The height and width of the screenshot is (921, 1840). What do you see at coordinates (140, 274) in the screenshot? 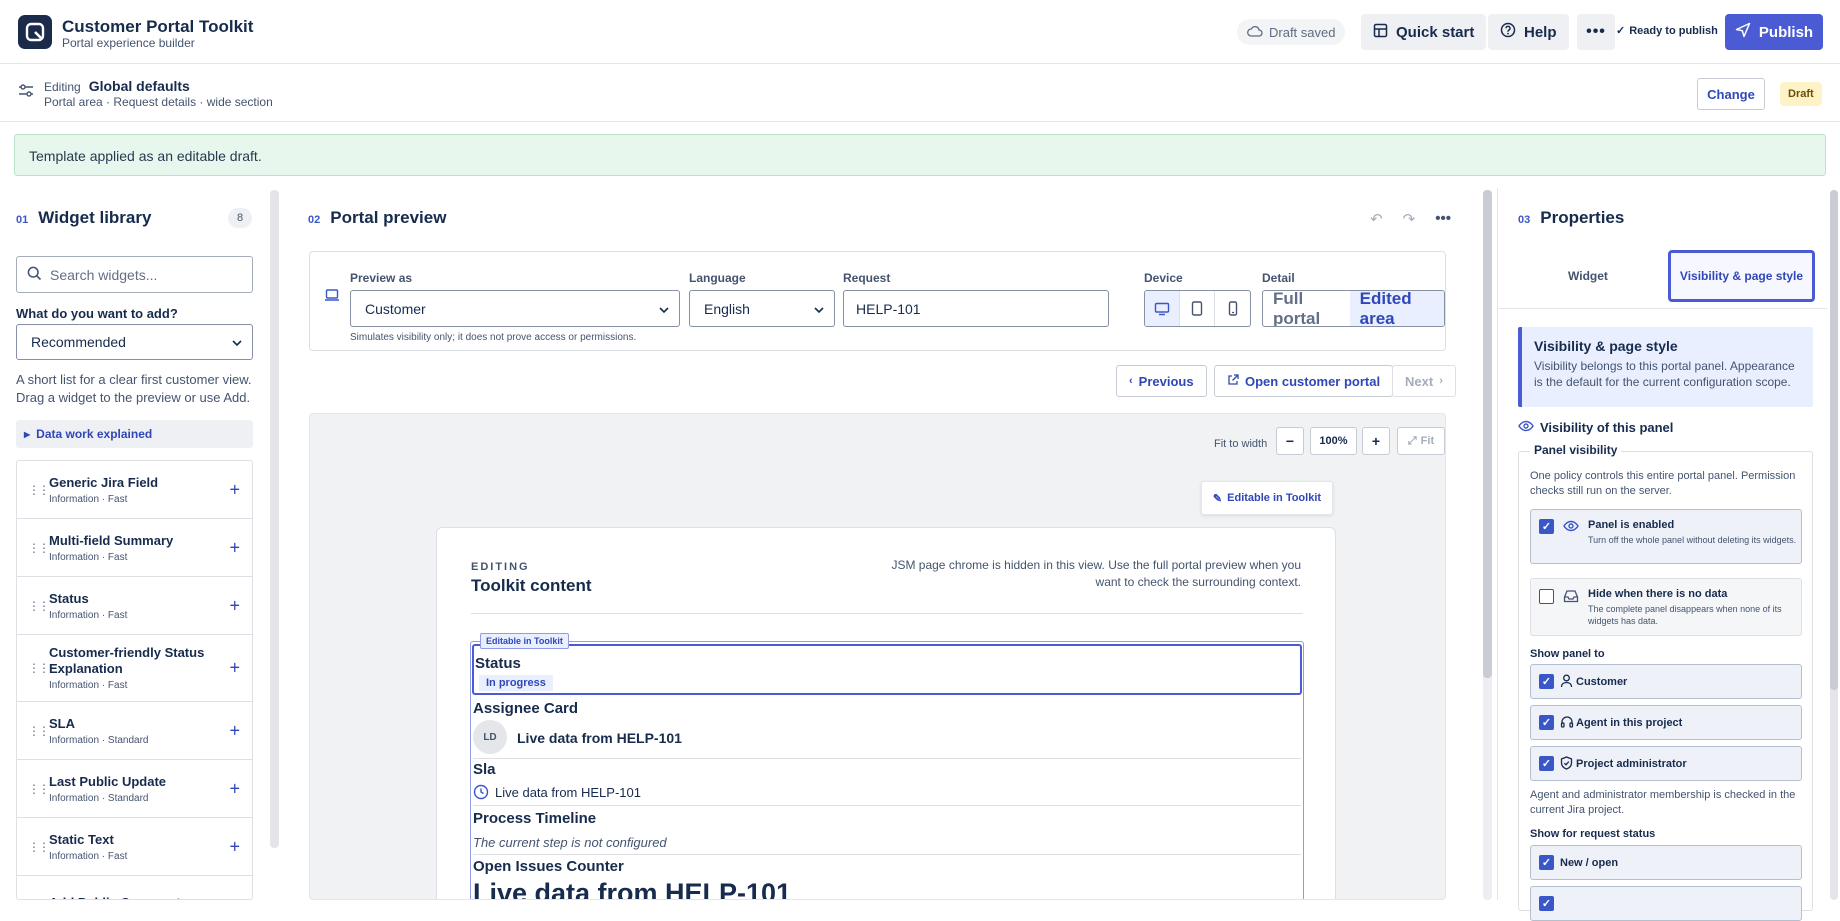
I see `search-input` at bounding box center [140, 274].